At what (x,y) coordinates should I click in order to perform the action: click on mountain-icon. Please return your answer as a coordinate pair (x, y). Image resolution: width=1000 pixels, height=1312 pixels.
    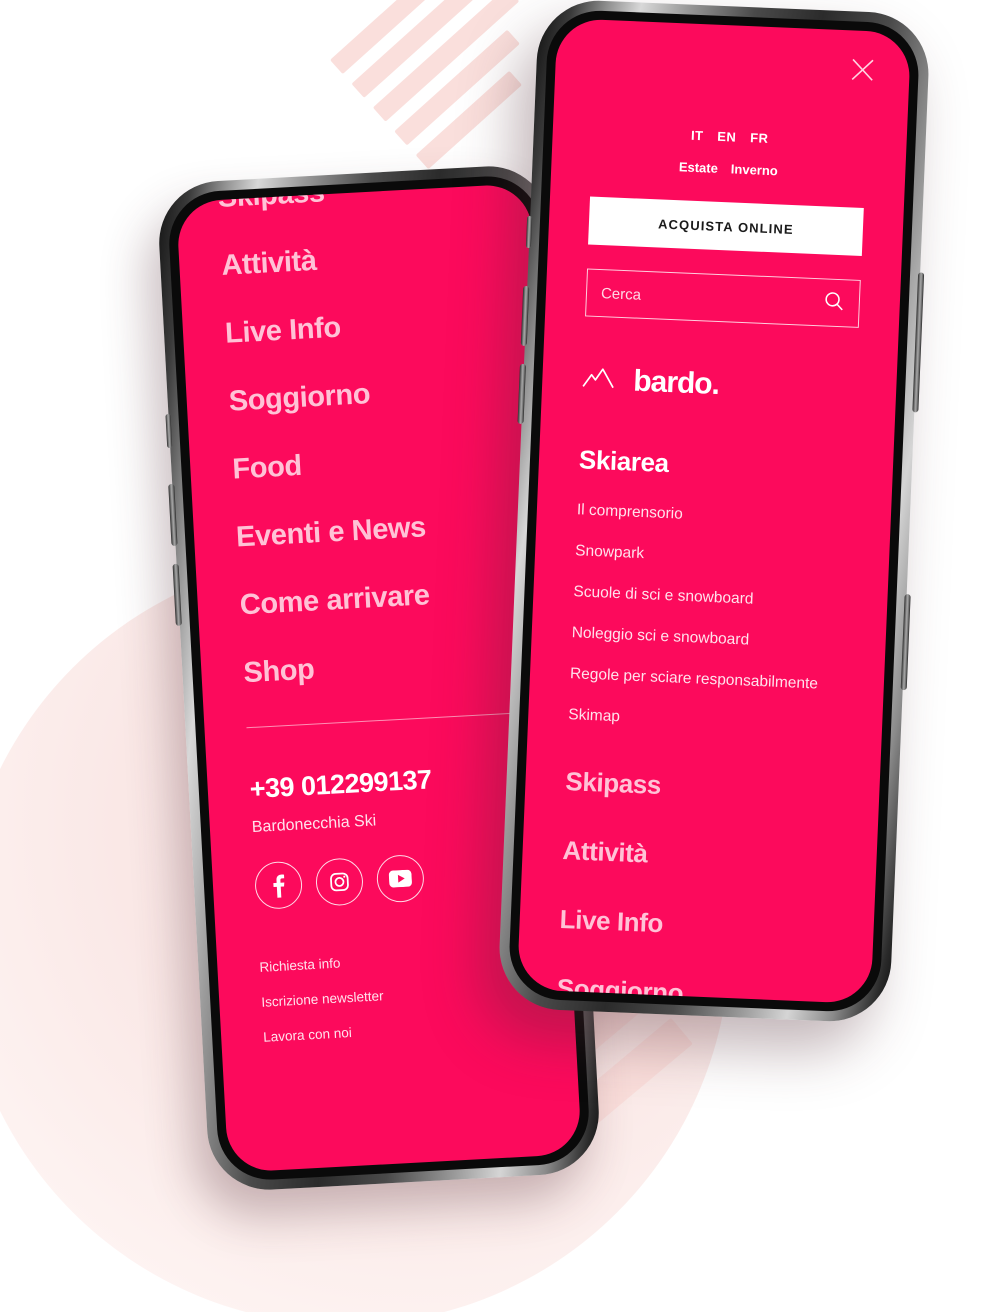
    Looking at the image, I should click on (602, 380).